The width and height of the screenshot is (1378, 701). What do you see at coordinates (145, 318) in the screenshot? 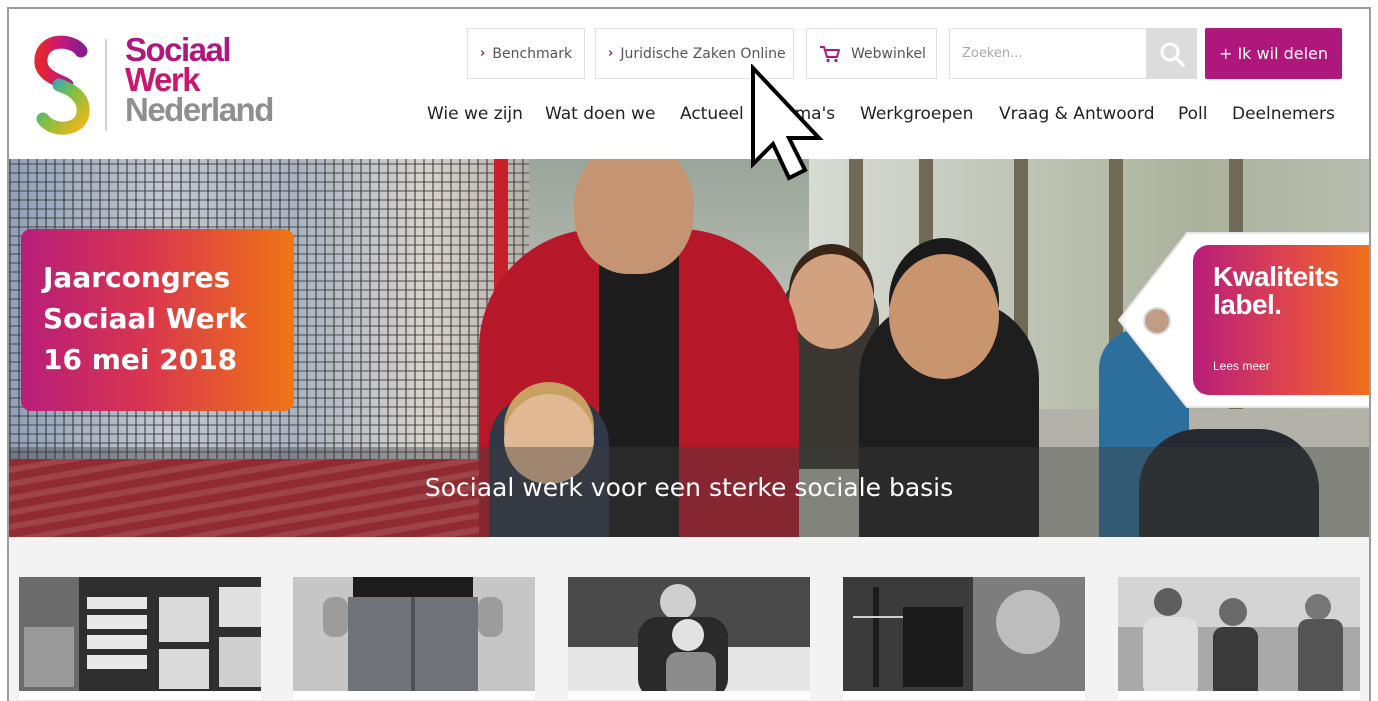
I see `congres-line-2: Sociaal Werk` at bounding box center [145, 318].